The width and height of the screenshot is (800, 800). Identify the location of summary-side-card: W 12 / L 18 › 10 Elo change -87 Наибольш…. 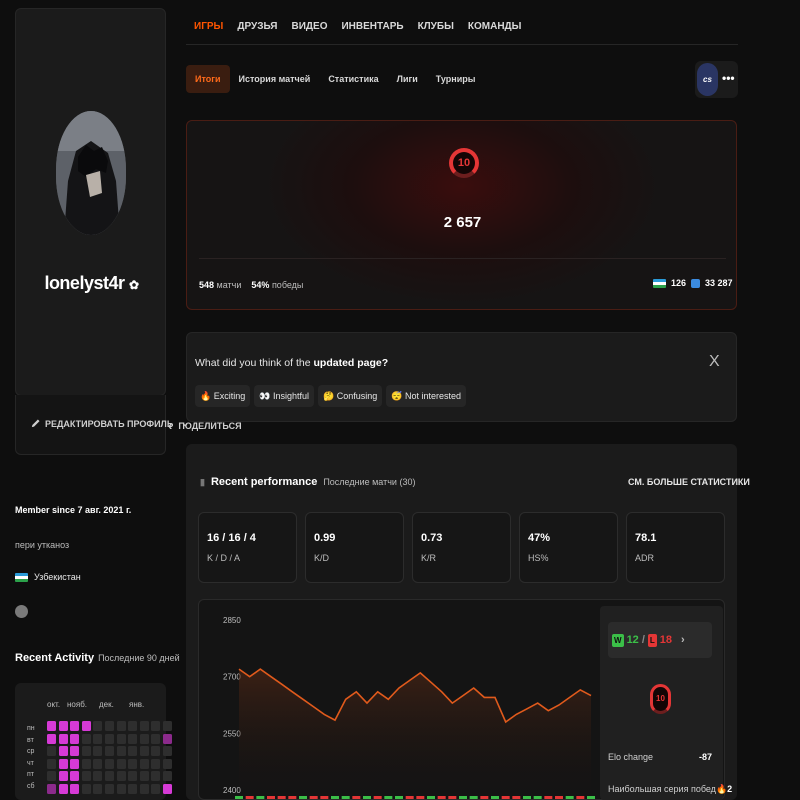
(666, 703).